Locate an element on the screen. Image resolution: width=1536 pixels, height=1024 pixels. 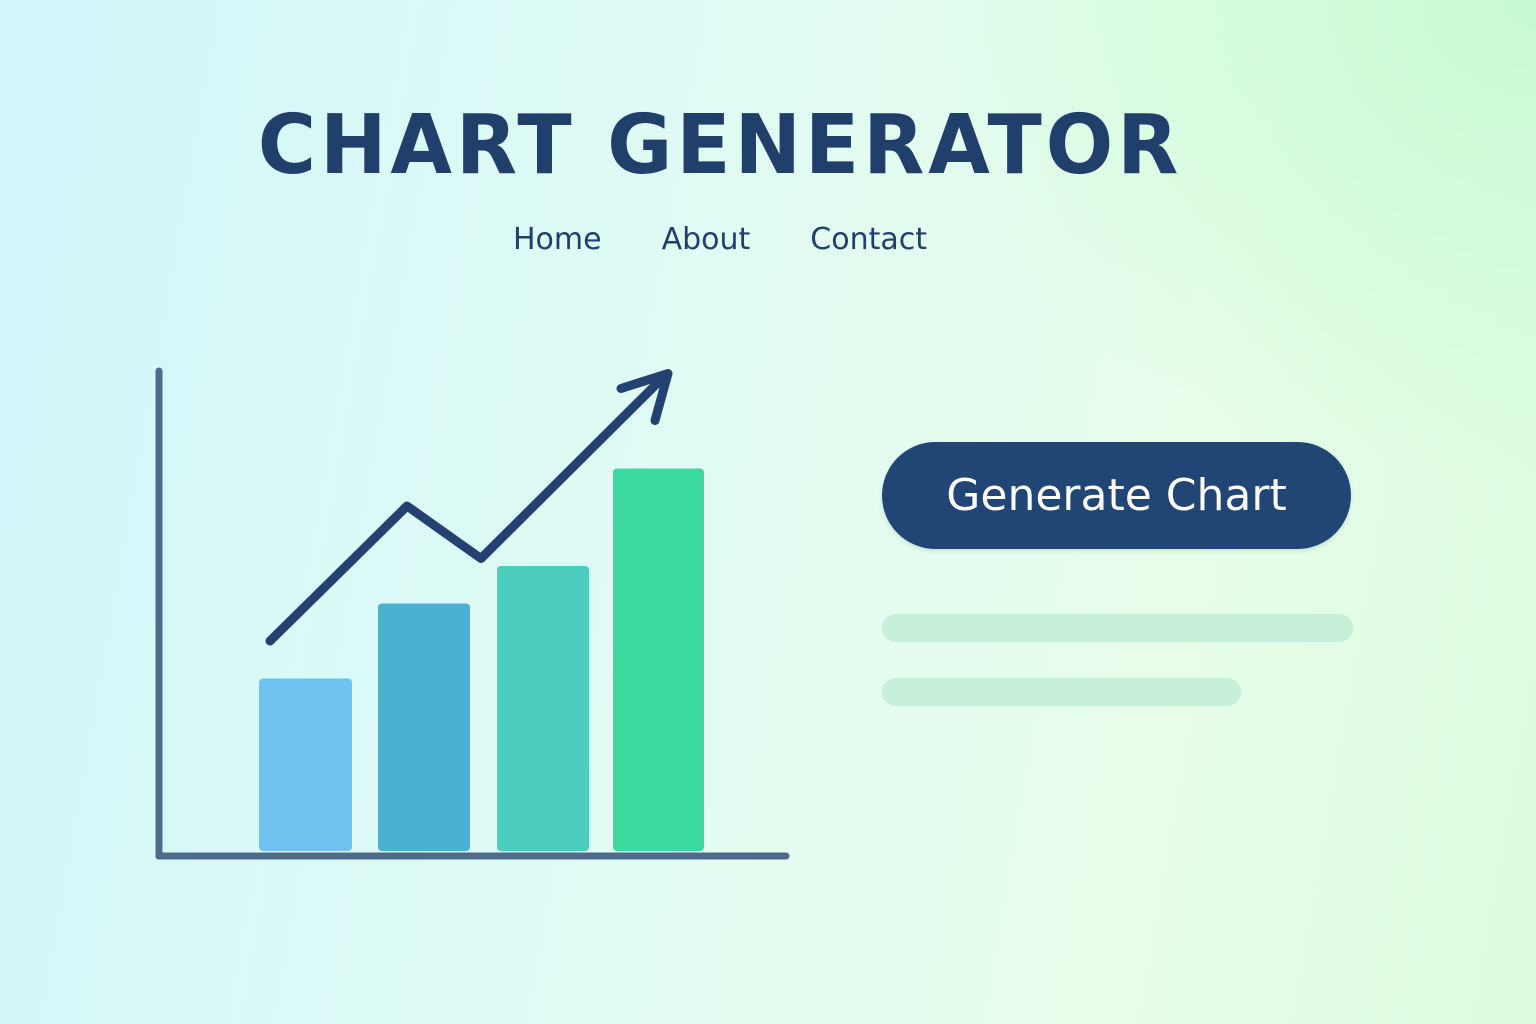
nav-link-contact: Contact is located at coordinates (868, 239).